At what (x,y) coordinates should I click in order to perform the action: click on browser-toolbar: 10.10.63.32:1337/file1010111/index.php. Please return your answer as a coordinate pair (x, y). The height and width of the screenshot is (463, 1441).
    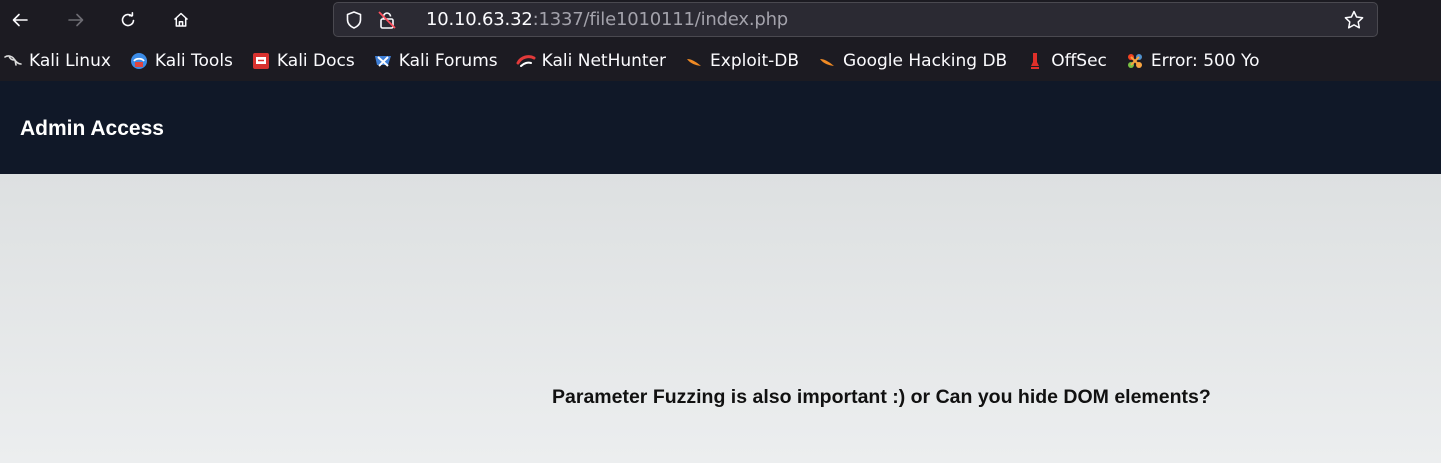
    Looking at the image, I should click on (720, 20).